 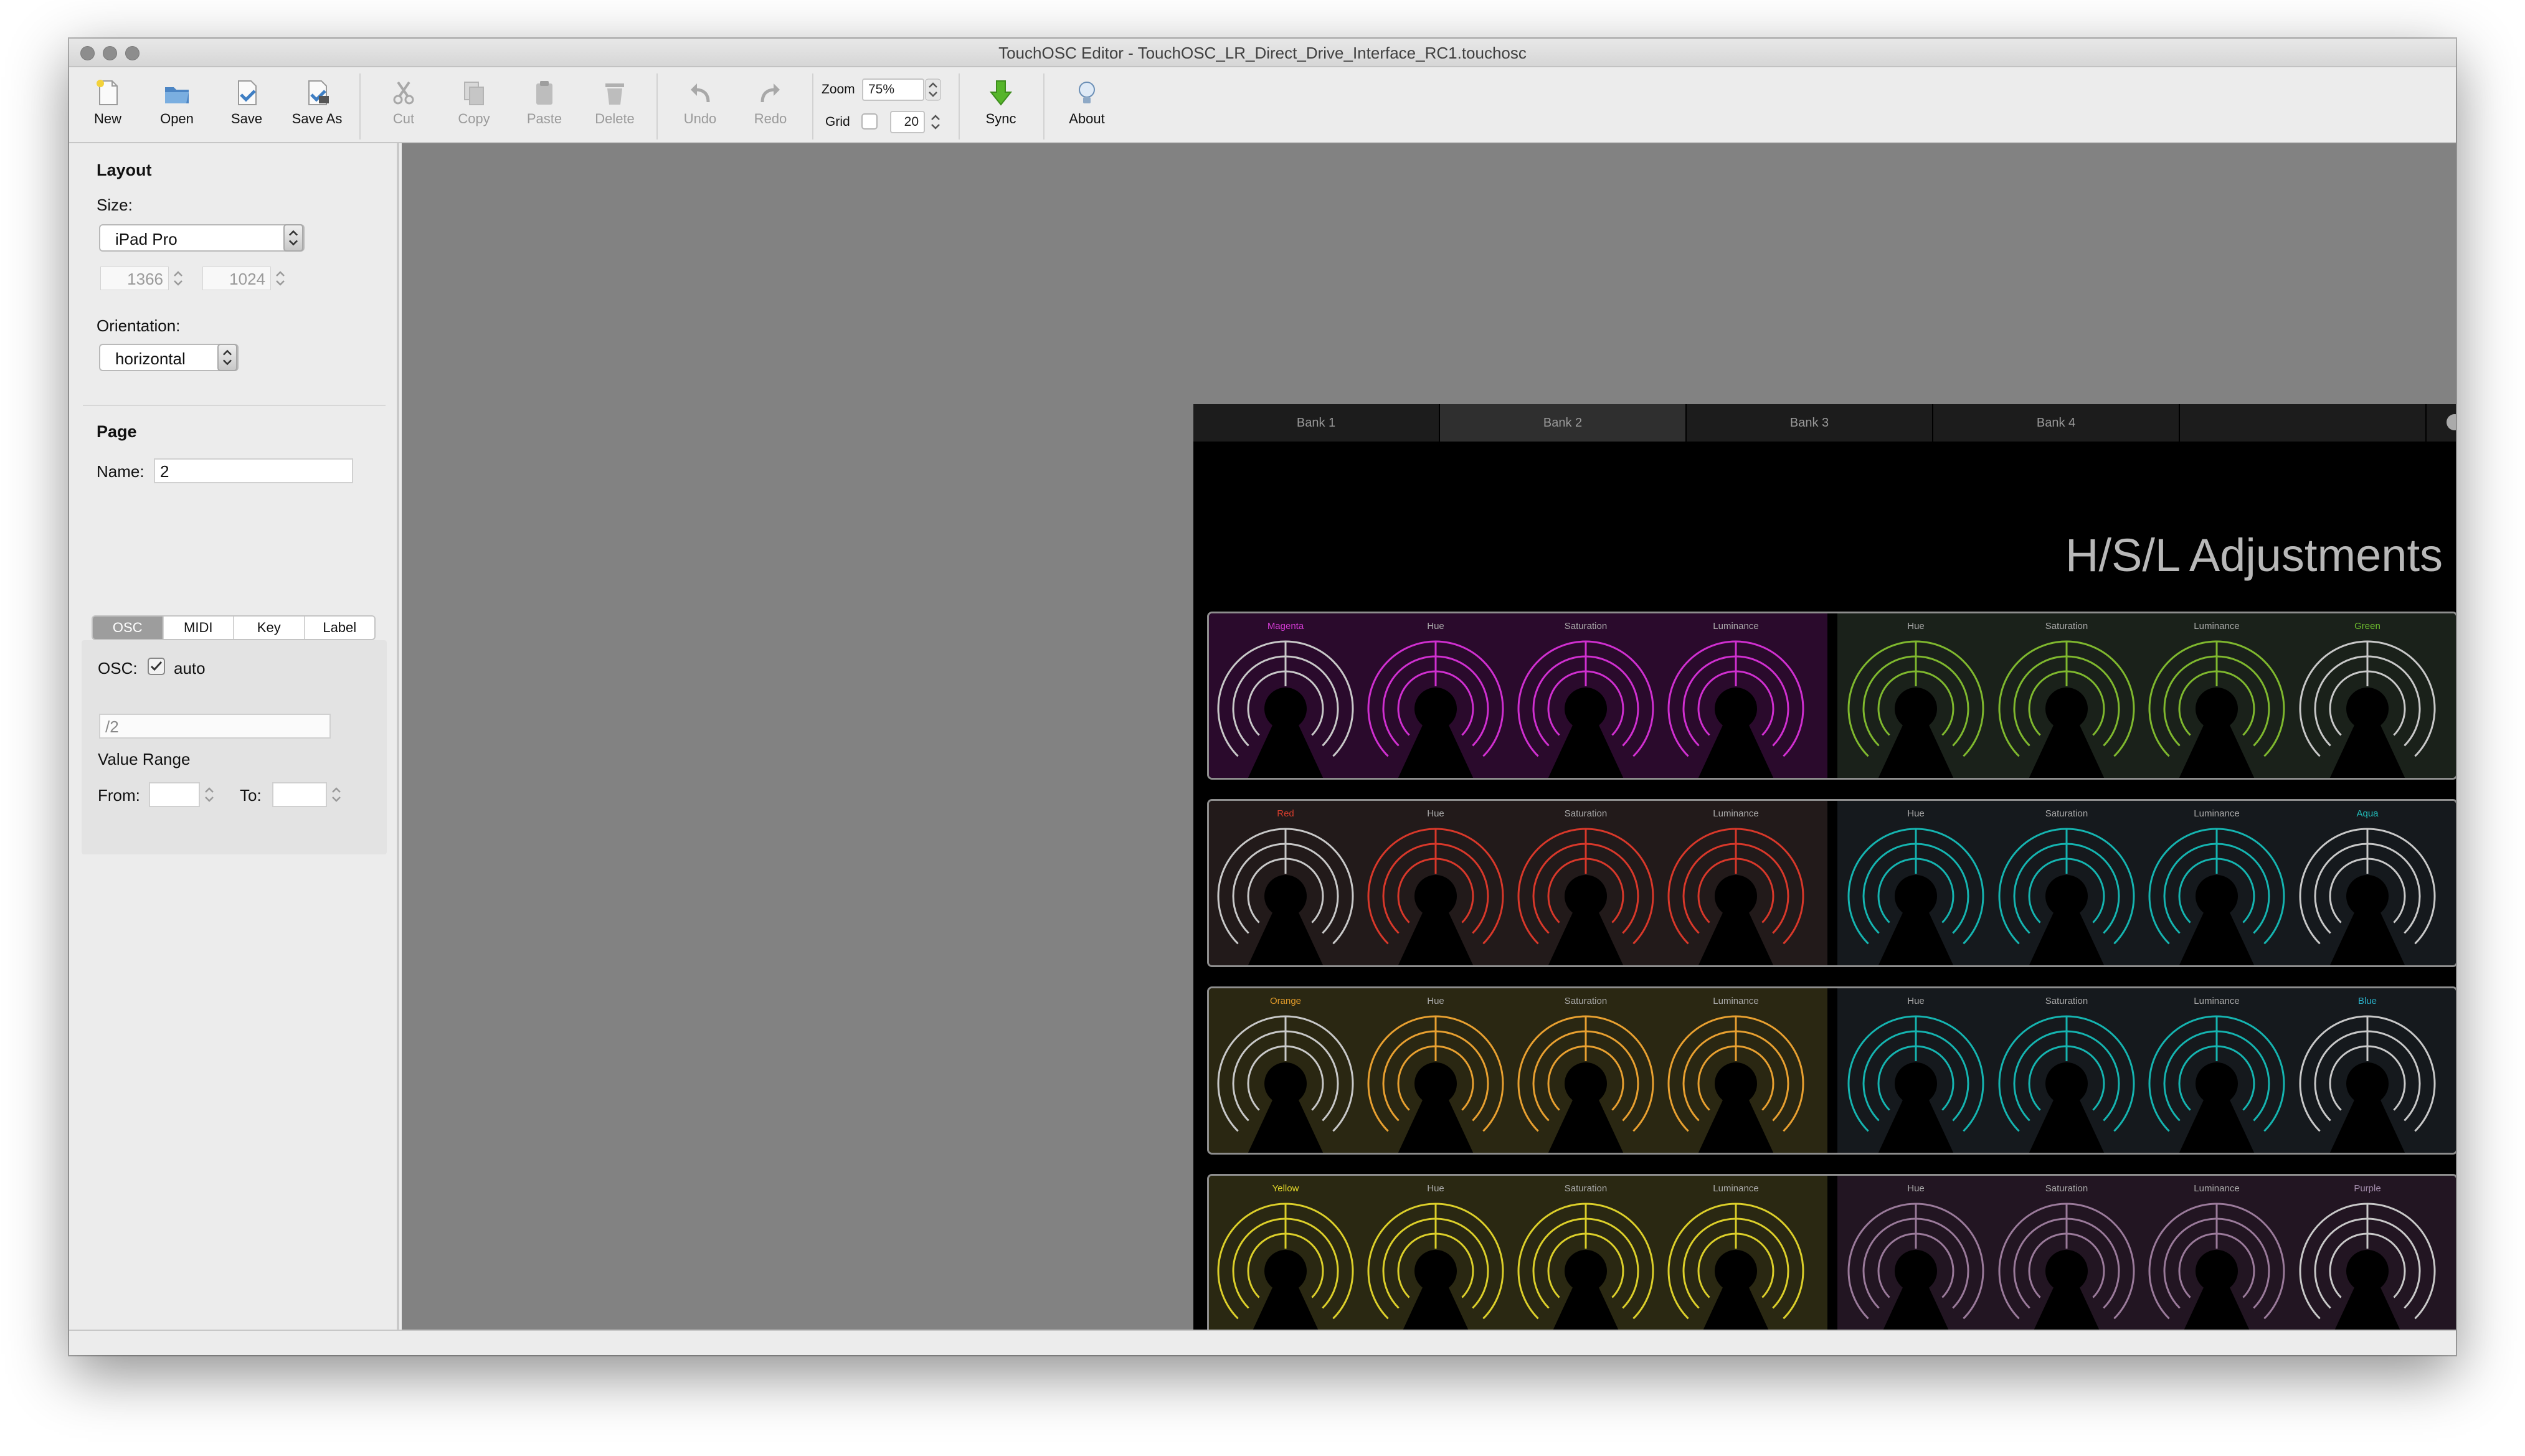 I want to click on delete-button: Delete, so click(x=615, y=108).